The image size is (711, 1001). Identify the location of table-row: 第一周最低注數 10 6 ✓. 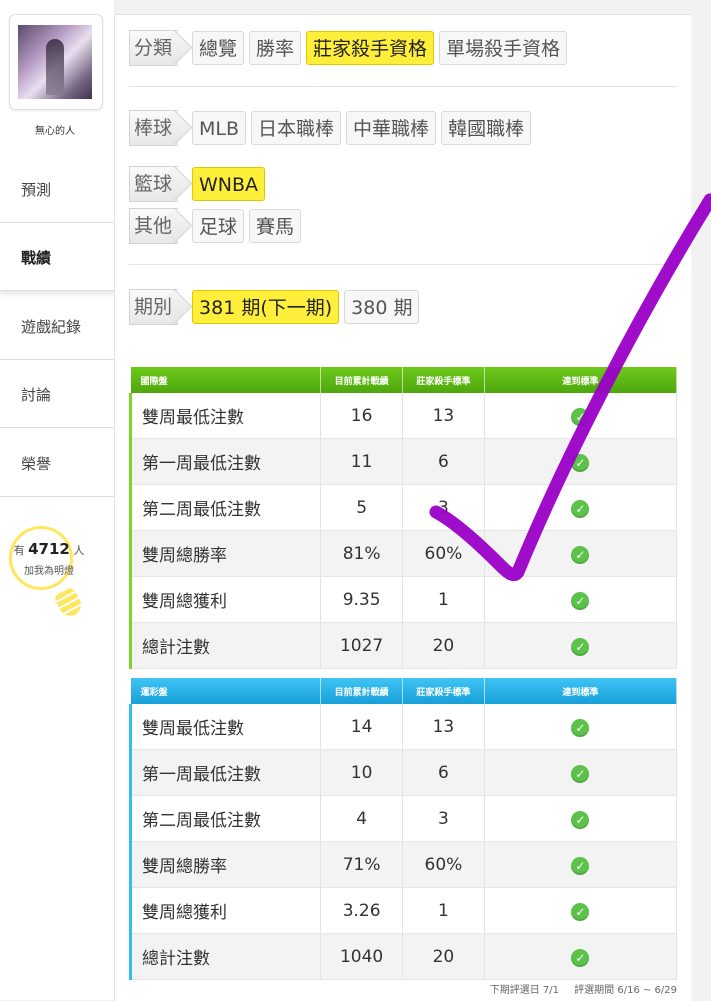
(403, 772).